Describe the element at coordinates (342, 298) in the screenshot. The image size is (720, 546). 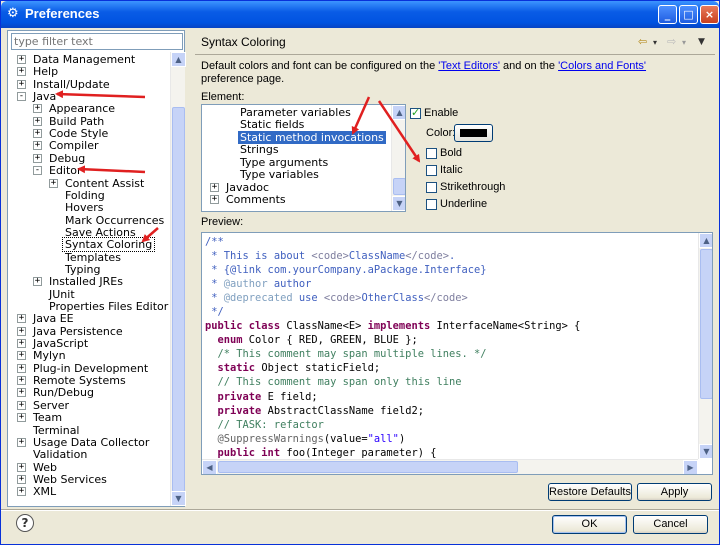
I see `code-token: <code>` at that location.